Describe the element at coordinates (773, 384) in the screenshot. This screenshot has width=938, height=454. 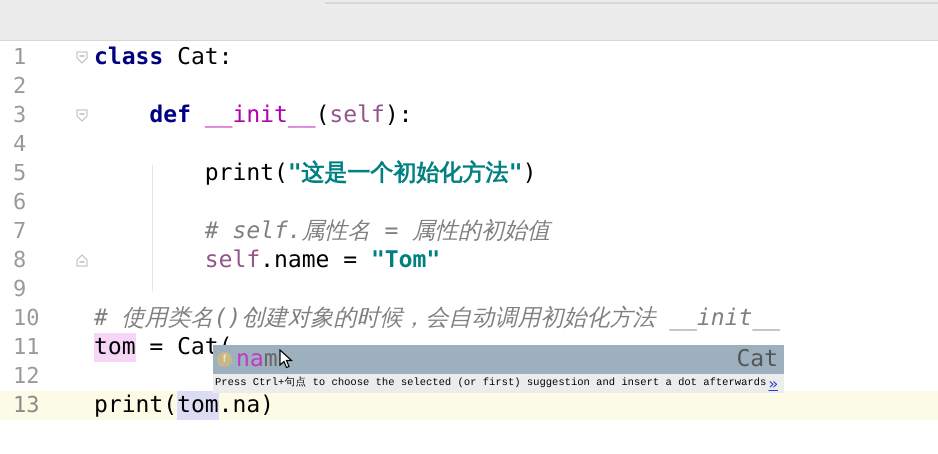
I see `more-link: »` at that location.